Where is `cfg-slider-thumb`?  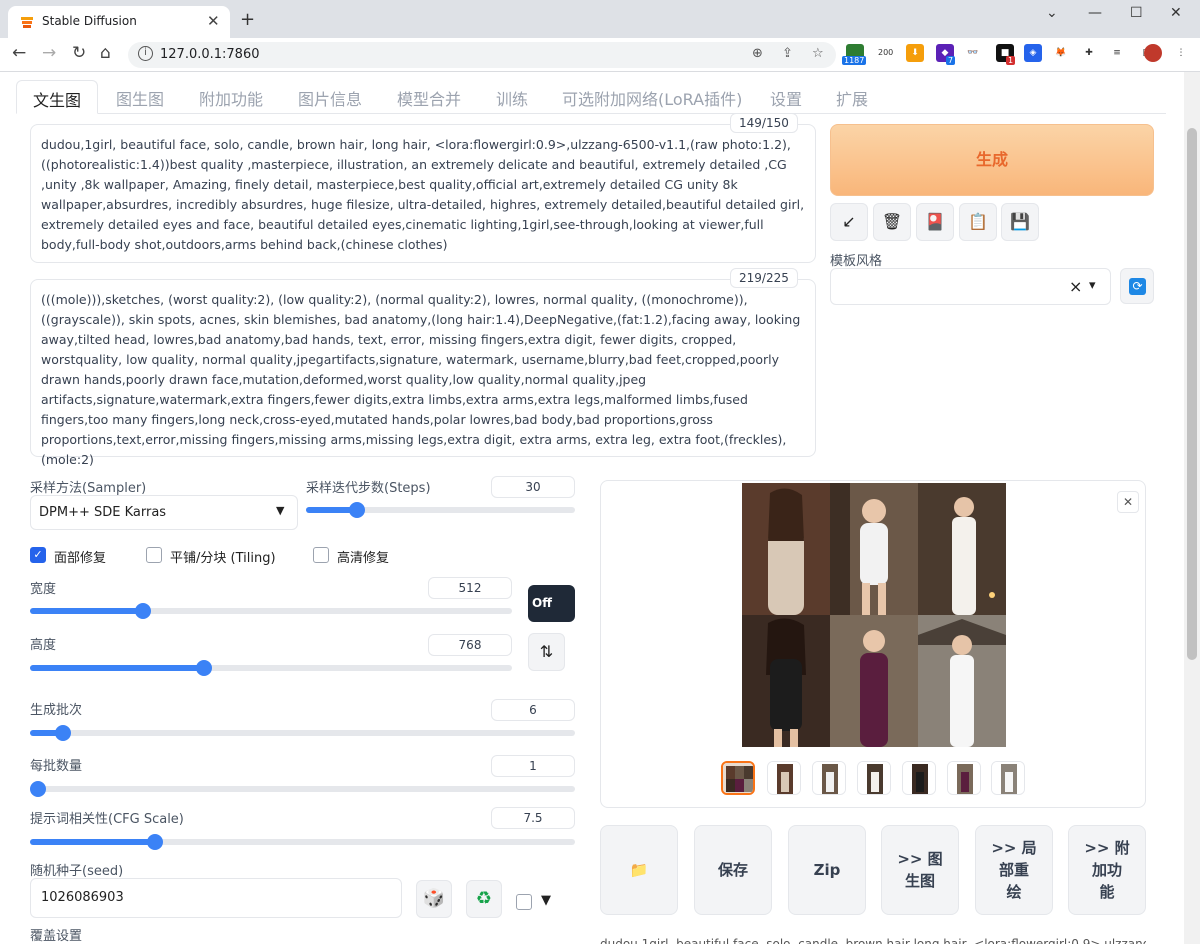 cfg-slider-thumb is located at coordinates (155, 842).